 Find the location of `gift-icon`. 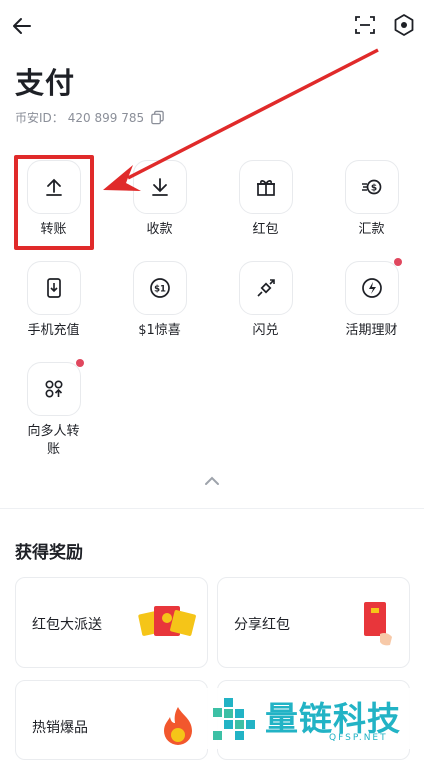

gift-icon is located at coordinates (265, 188).